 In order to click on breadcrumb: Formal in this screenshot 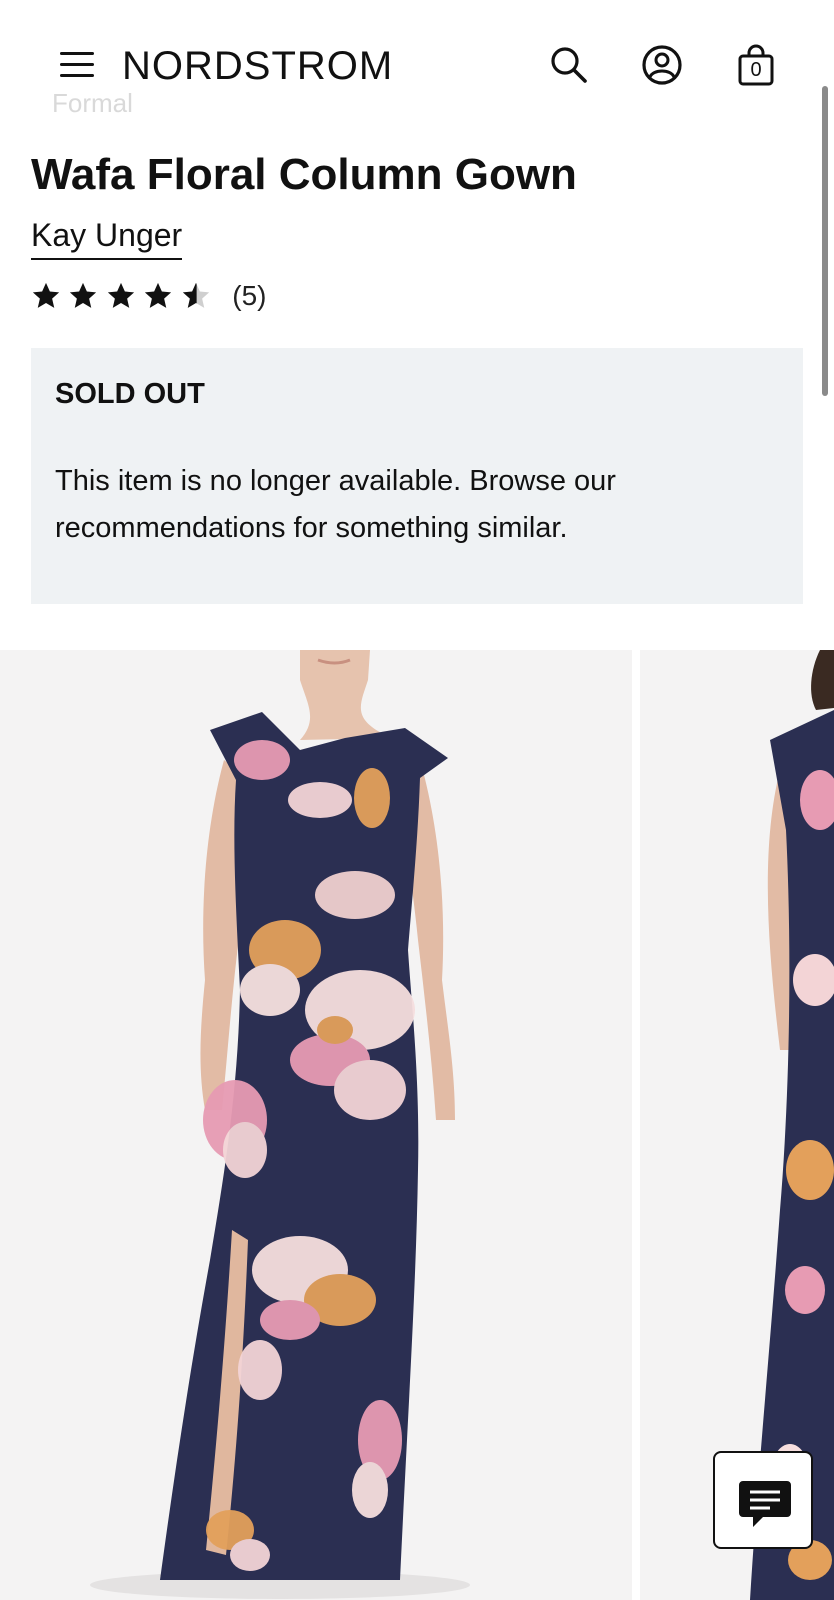, I will do `click(92, 103)`.